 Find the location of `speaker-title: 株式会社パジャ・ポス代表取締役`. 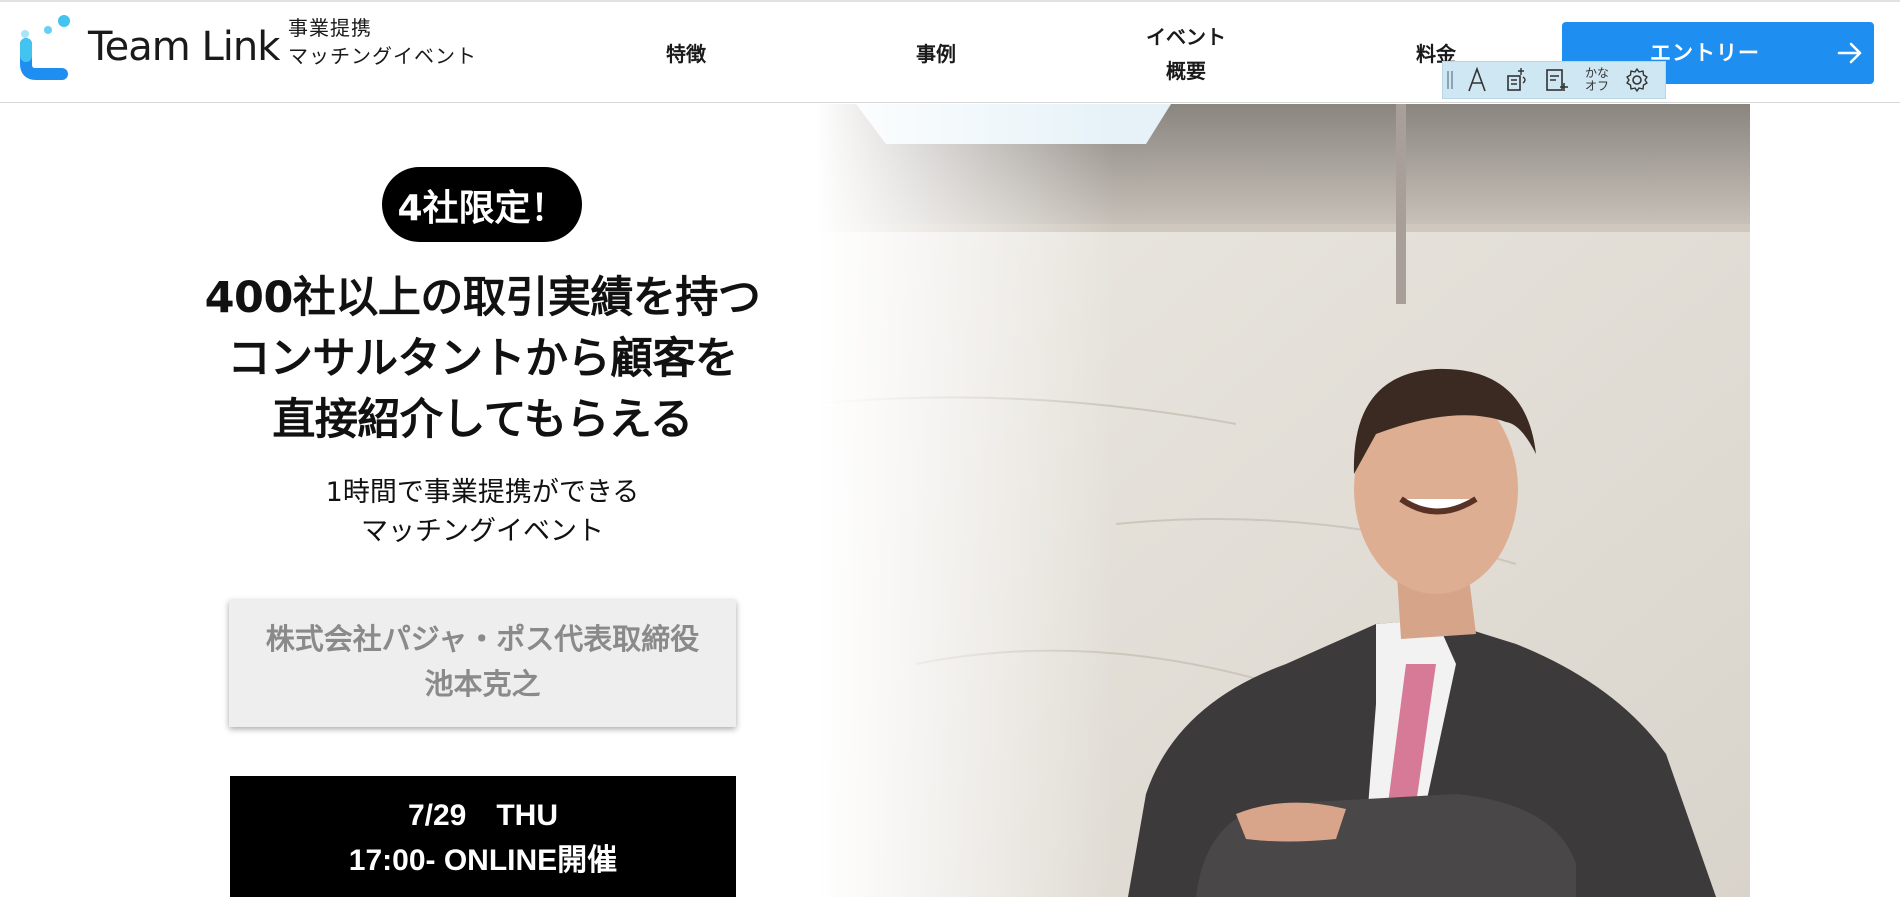

speaker-title: 株式会社パジャ・ポス代表取締役 is located at coordinates (482, 639).